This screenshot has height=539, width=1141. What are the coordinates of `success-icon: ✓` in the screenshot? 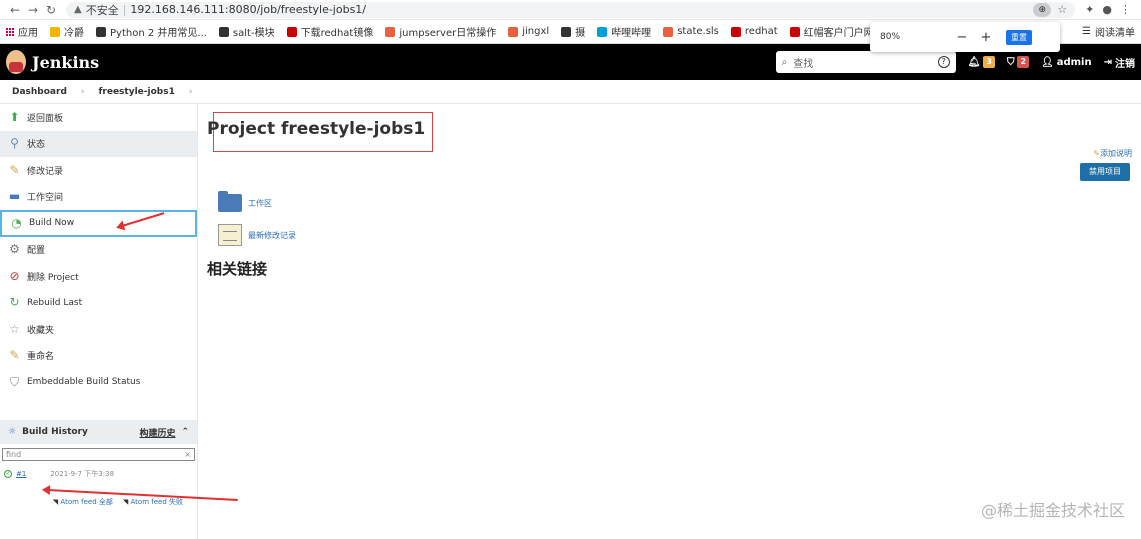 It's located at (8, 474).